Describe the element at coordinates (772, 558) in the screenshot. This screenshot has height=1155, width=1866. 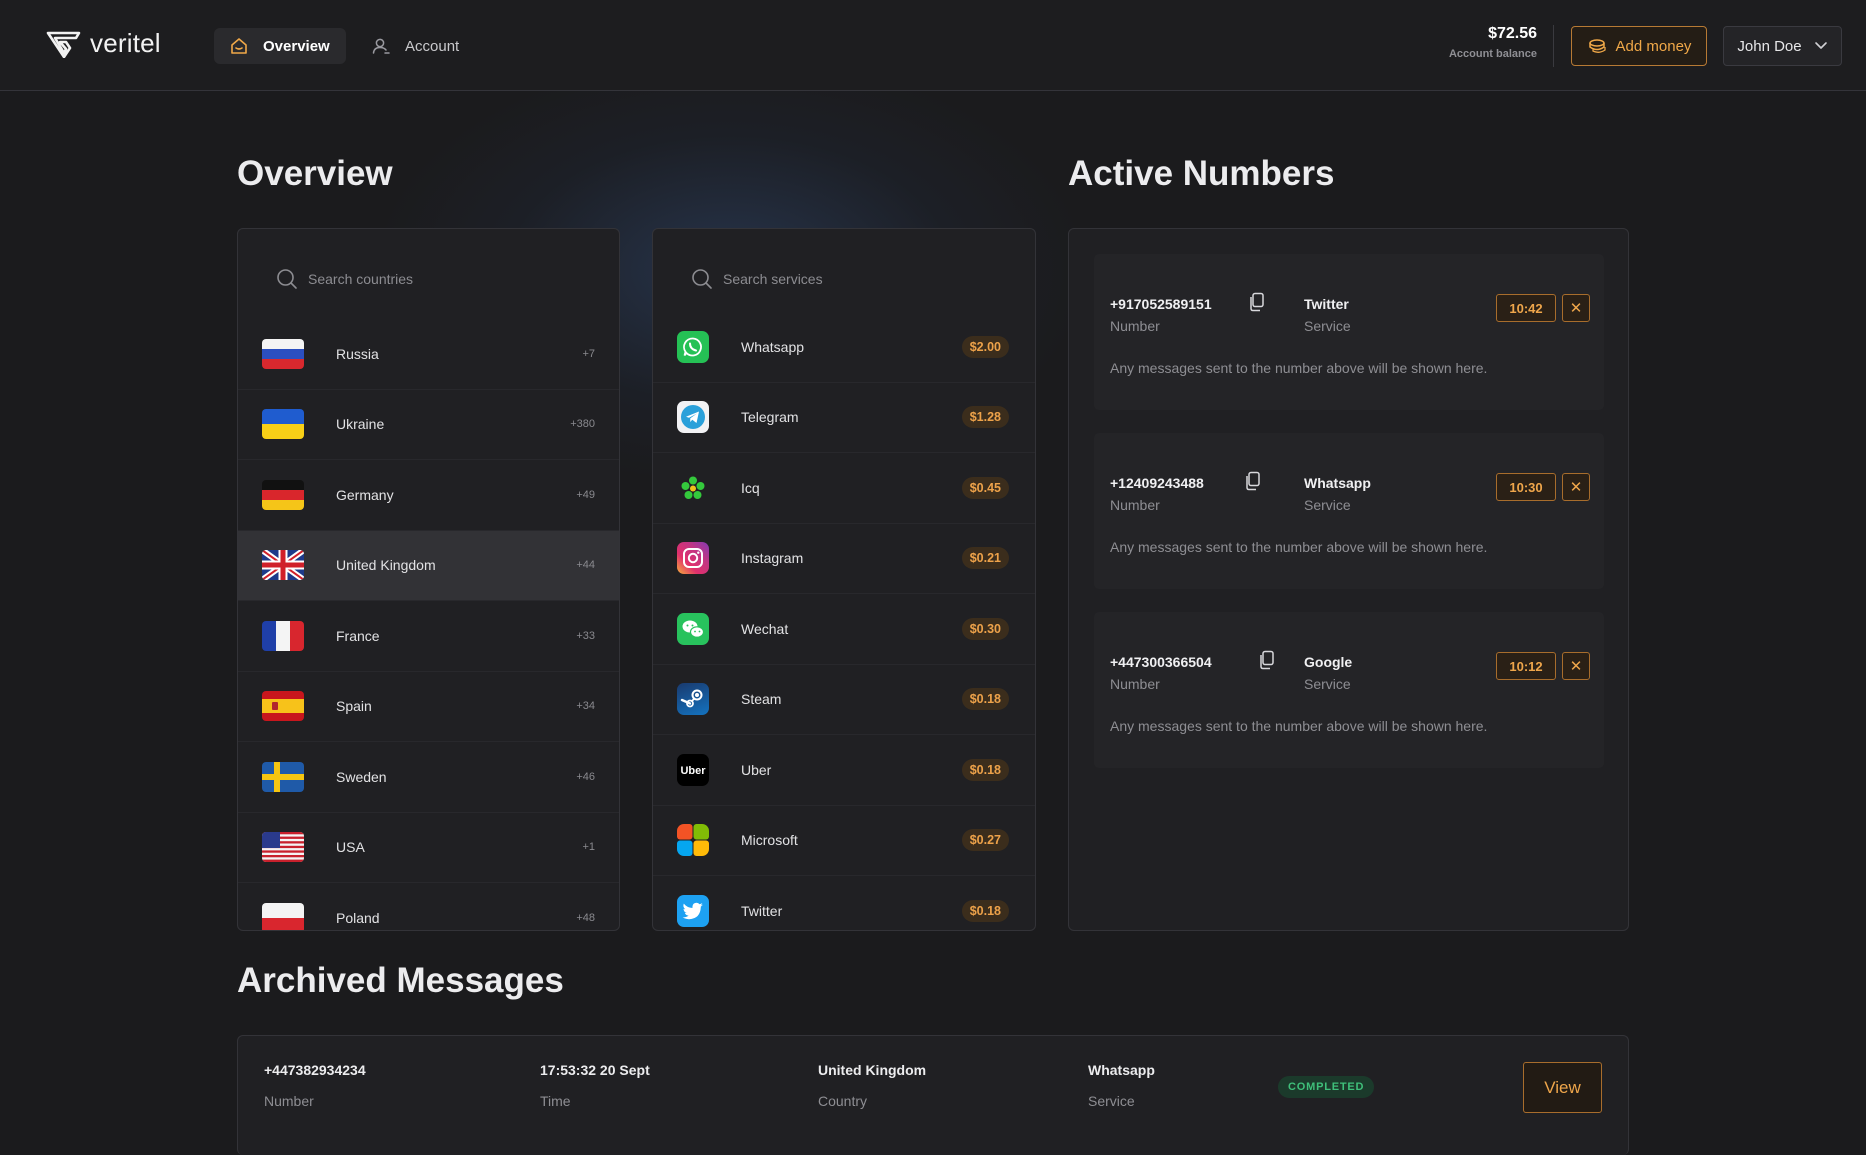
I see `service-name: Instagram` at that location.